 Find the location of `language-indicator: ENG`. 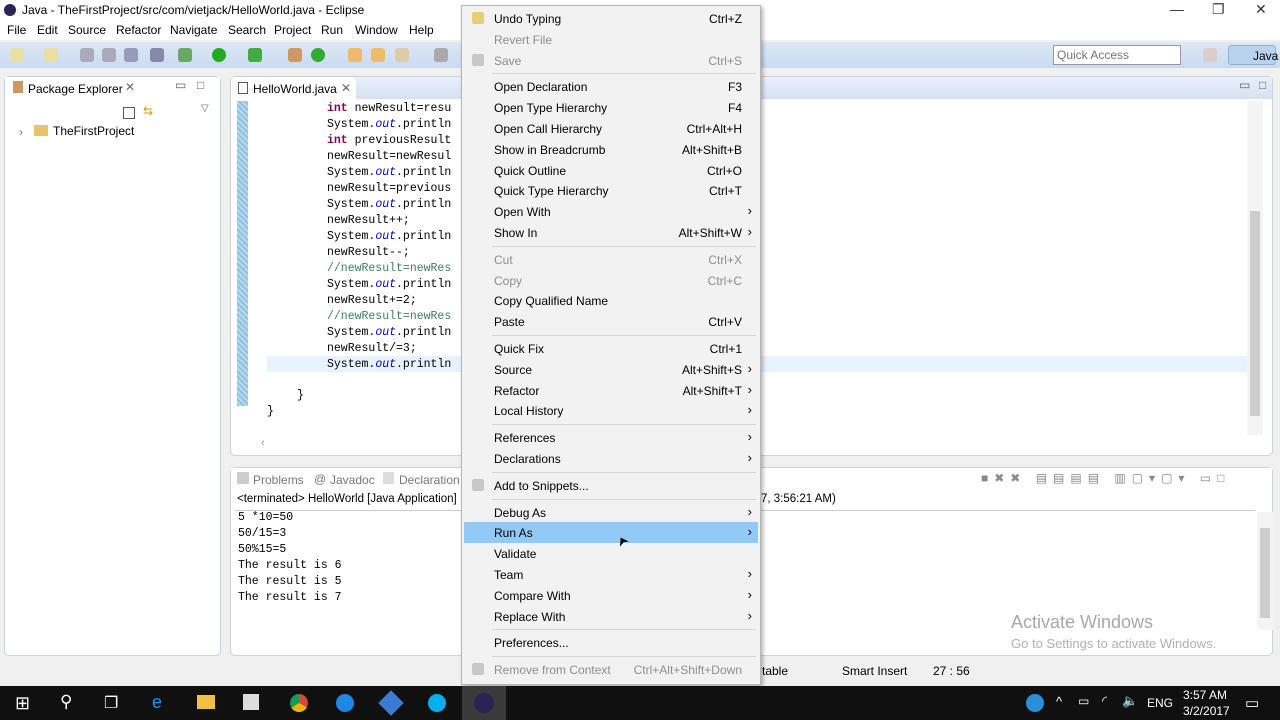

language-indicator: ENG is located at coordinates (1160, 703).